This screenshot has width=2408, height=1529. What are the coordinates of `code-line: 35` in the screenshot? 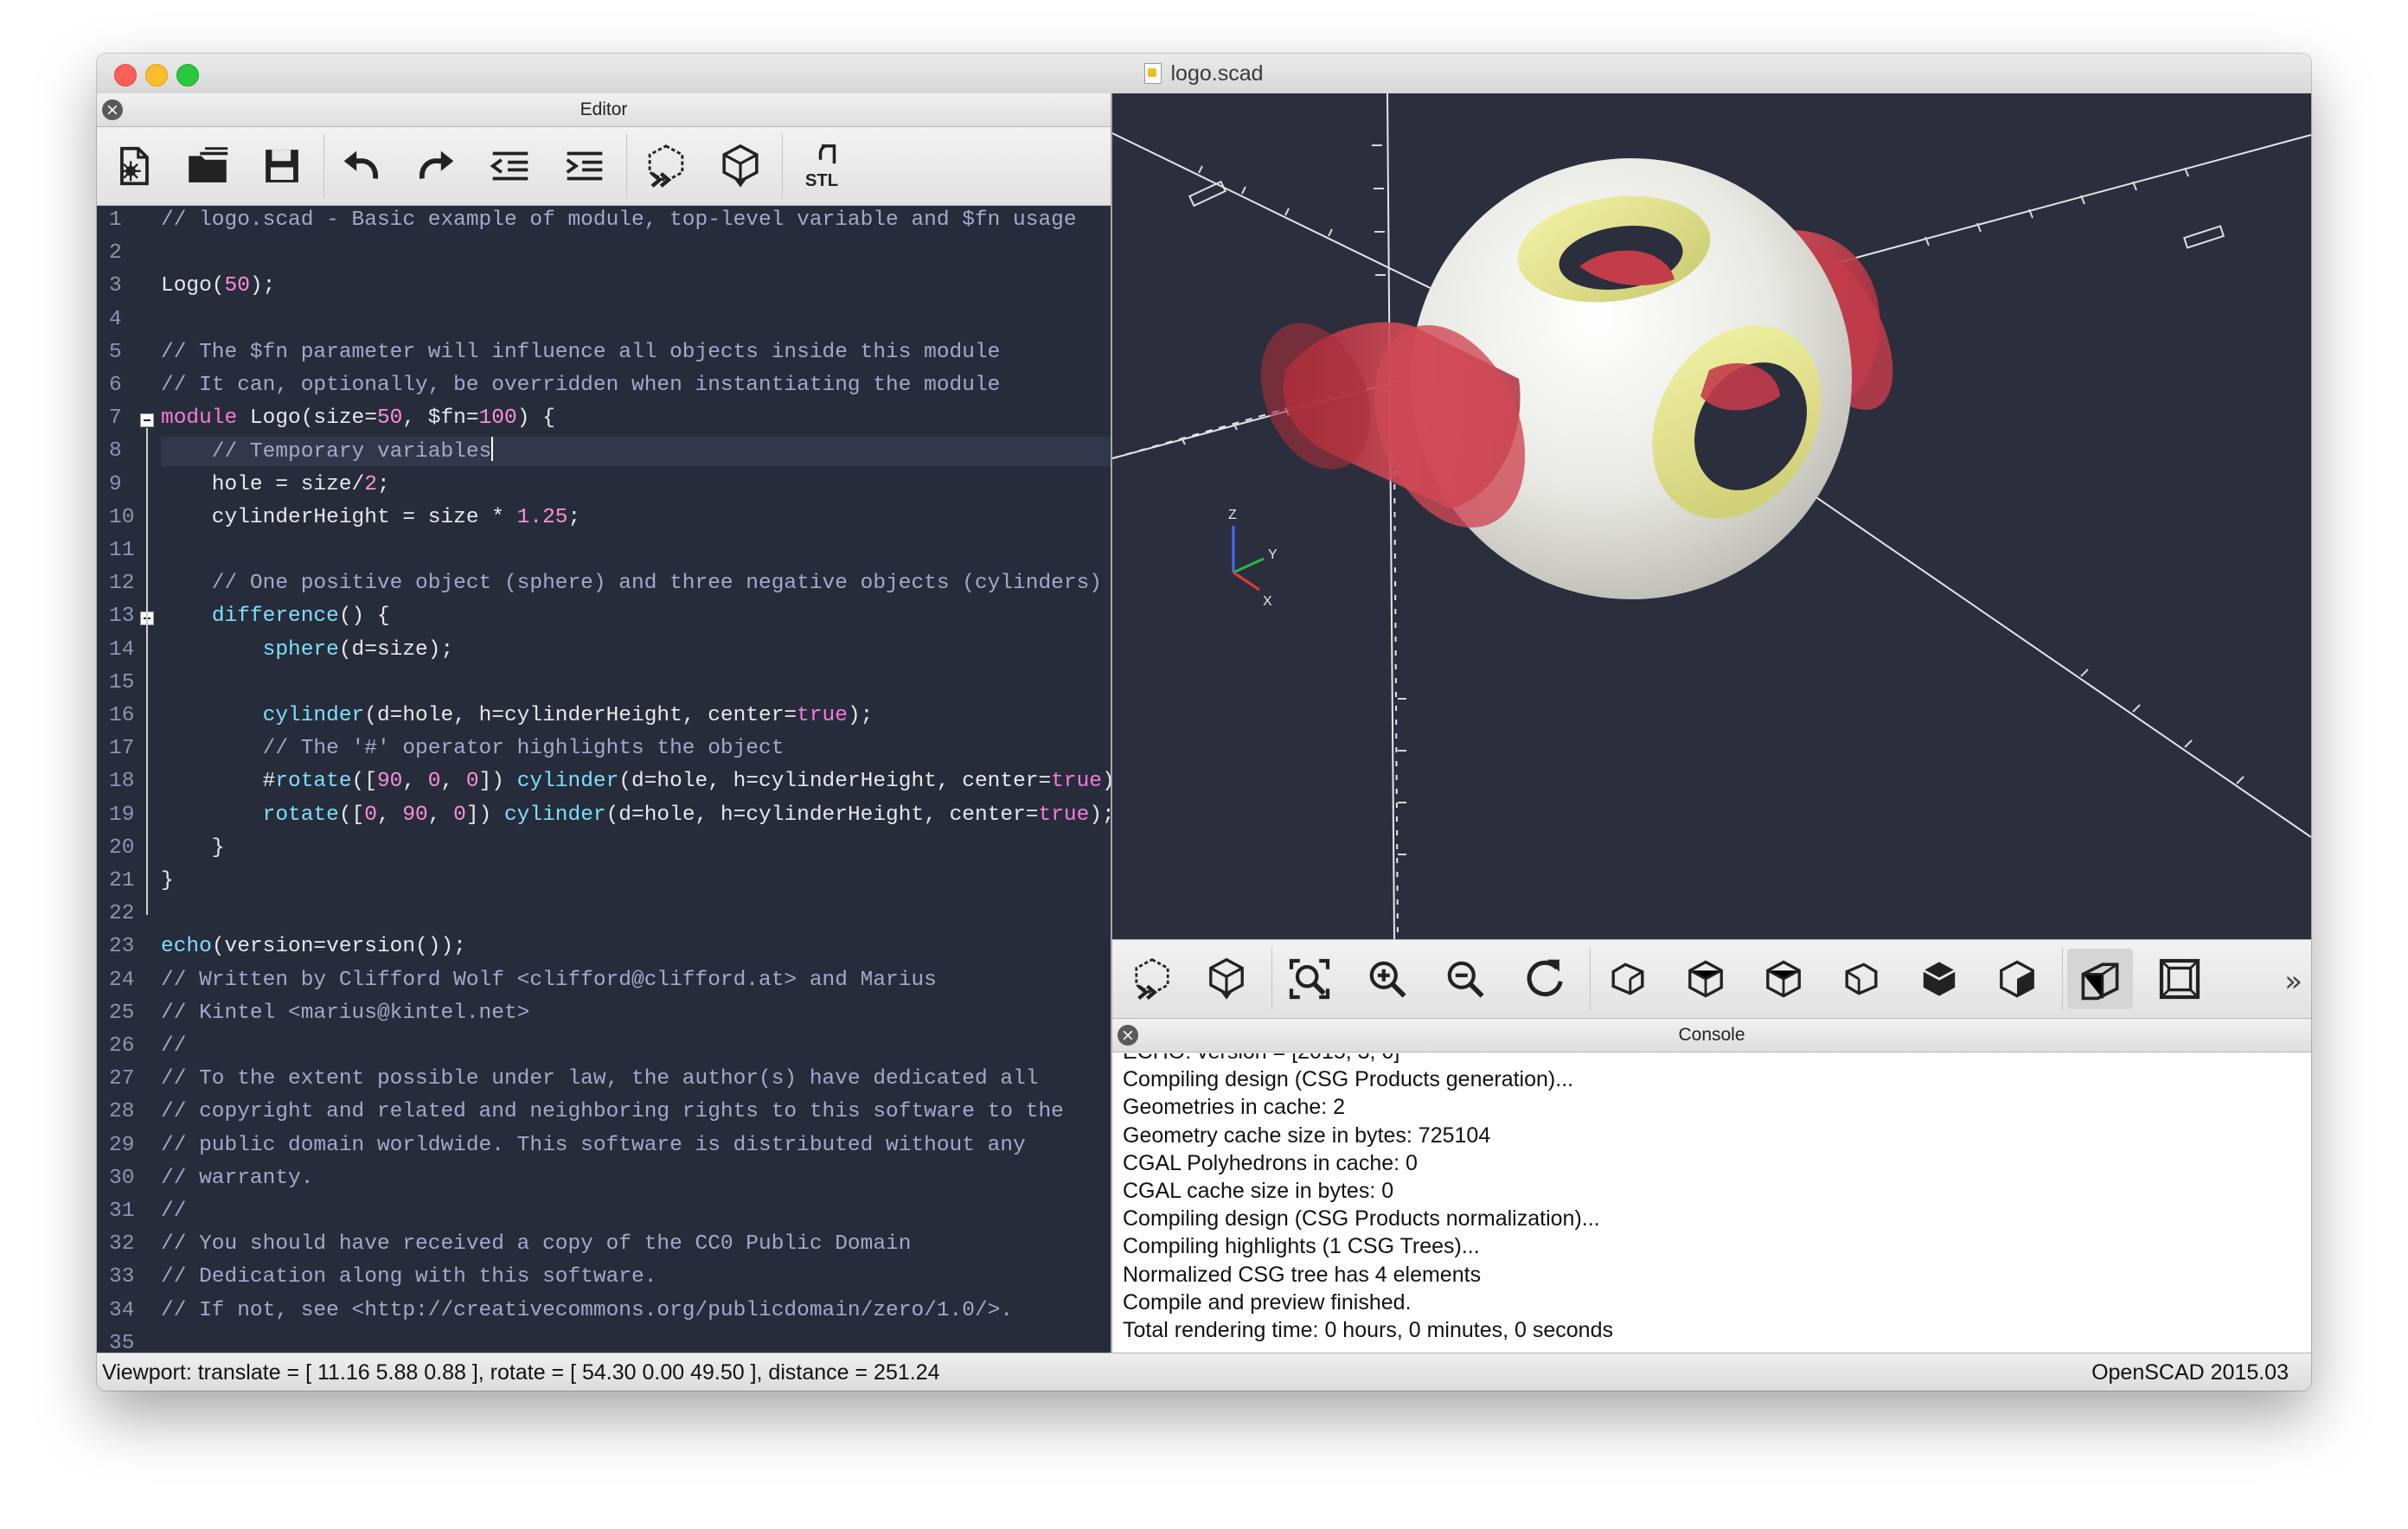 It's located at (604, 1341).